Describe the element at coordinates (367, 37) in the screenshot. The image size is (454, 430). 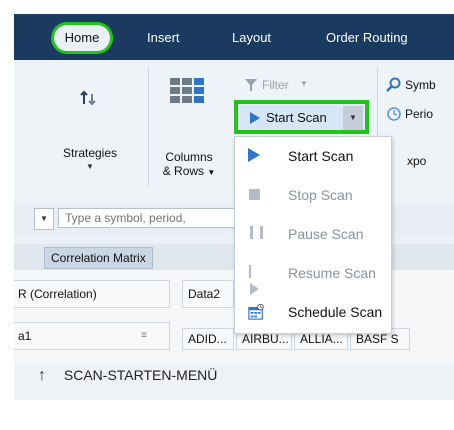
I see `tab-order-routing: Order Routing` at that location.